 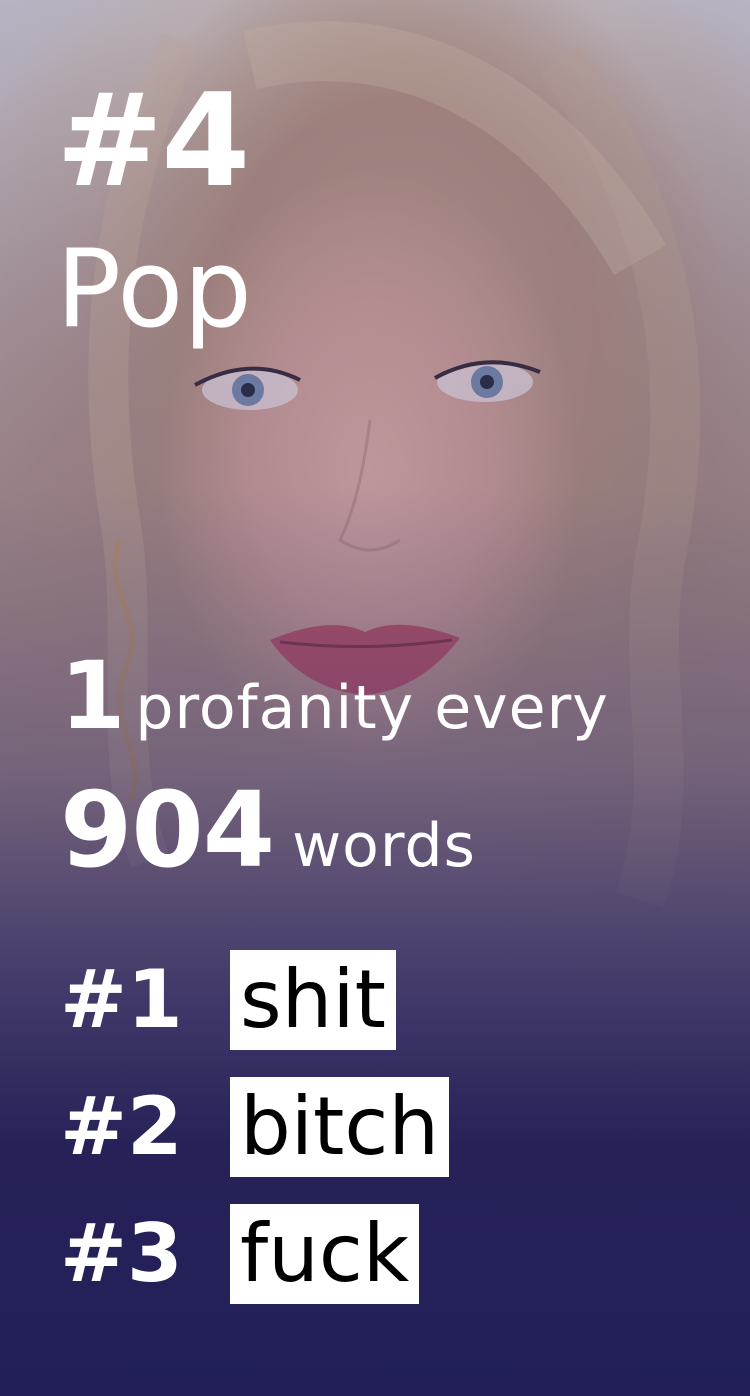 What do you see at coordinates (313, 1000) in the screenshot?
I see `top-word-chip: shit` at bounding box center [313, 1000].